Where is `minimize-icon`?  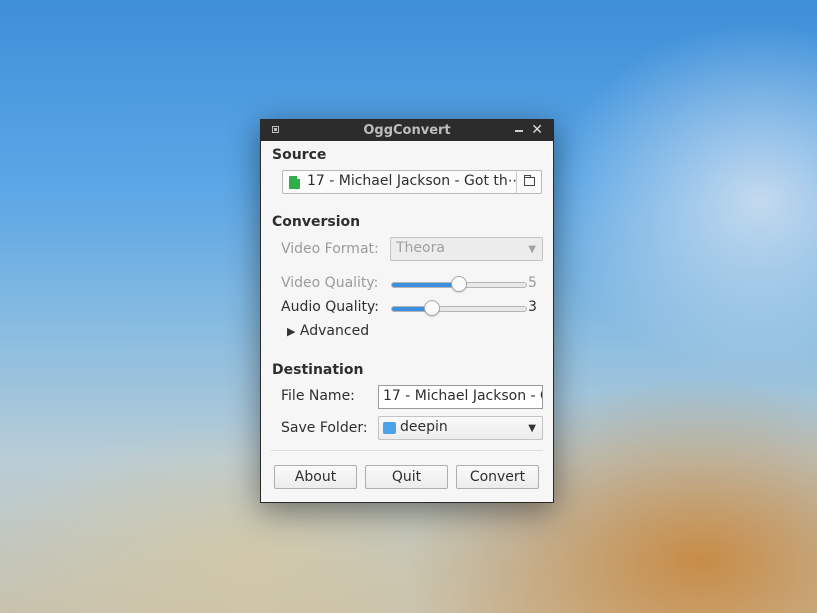
minimize-icon is located at coordinates (519, 131).